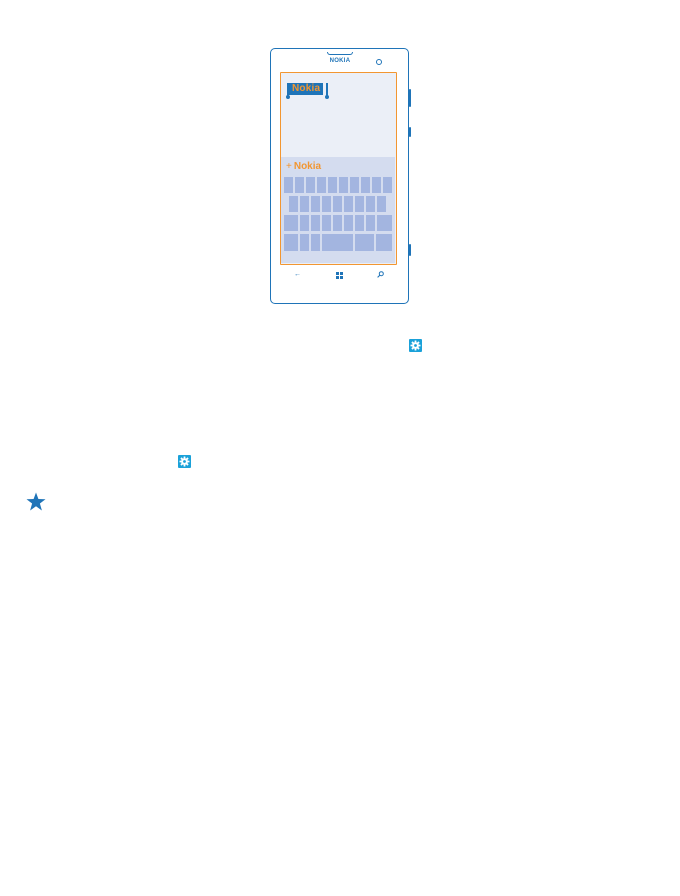 The width and height of the screenshot is (680, 896). Describe the element at coordinates (326, 91) in the screenshot. I see `selection-handle-end` at that location.